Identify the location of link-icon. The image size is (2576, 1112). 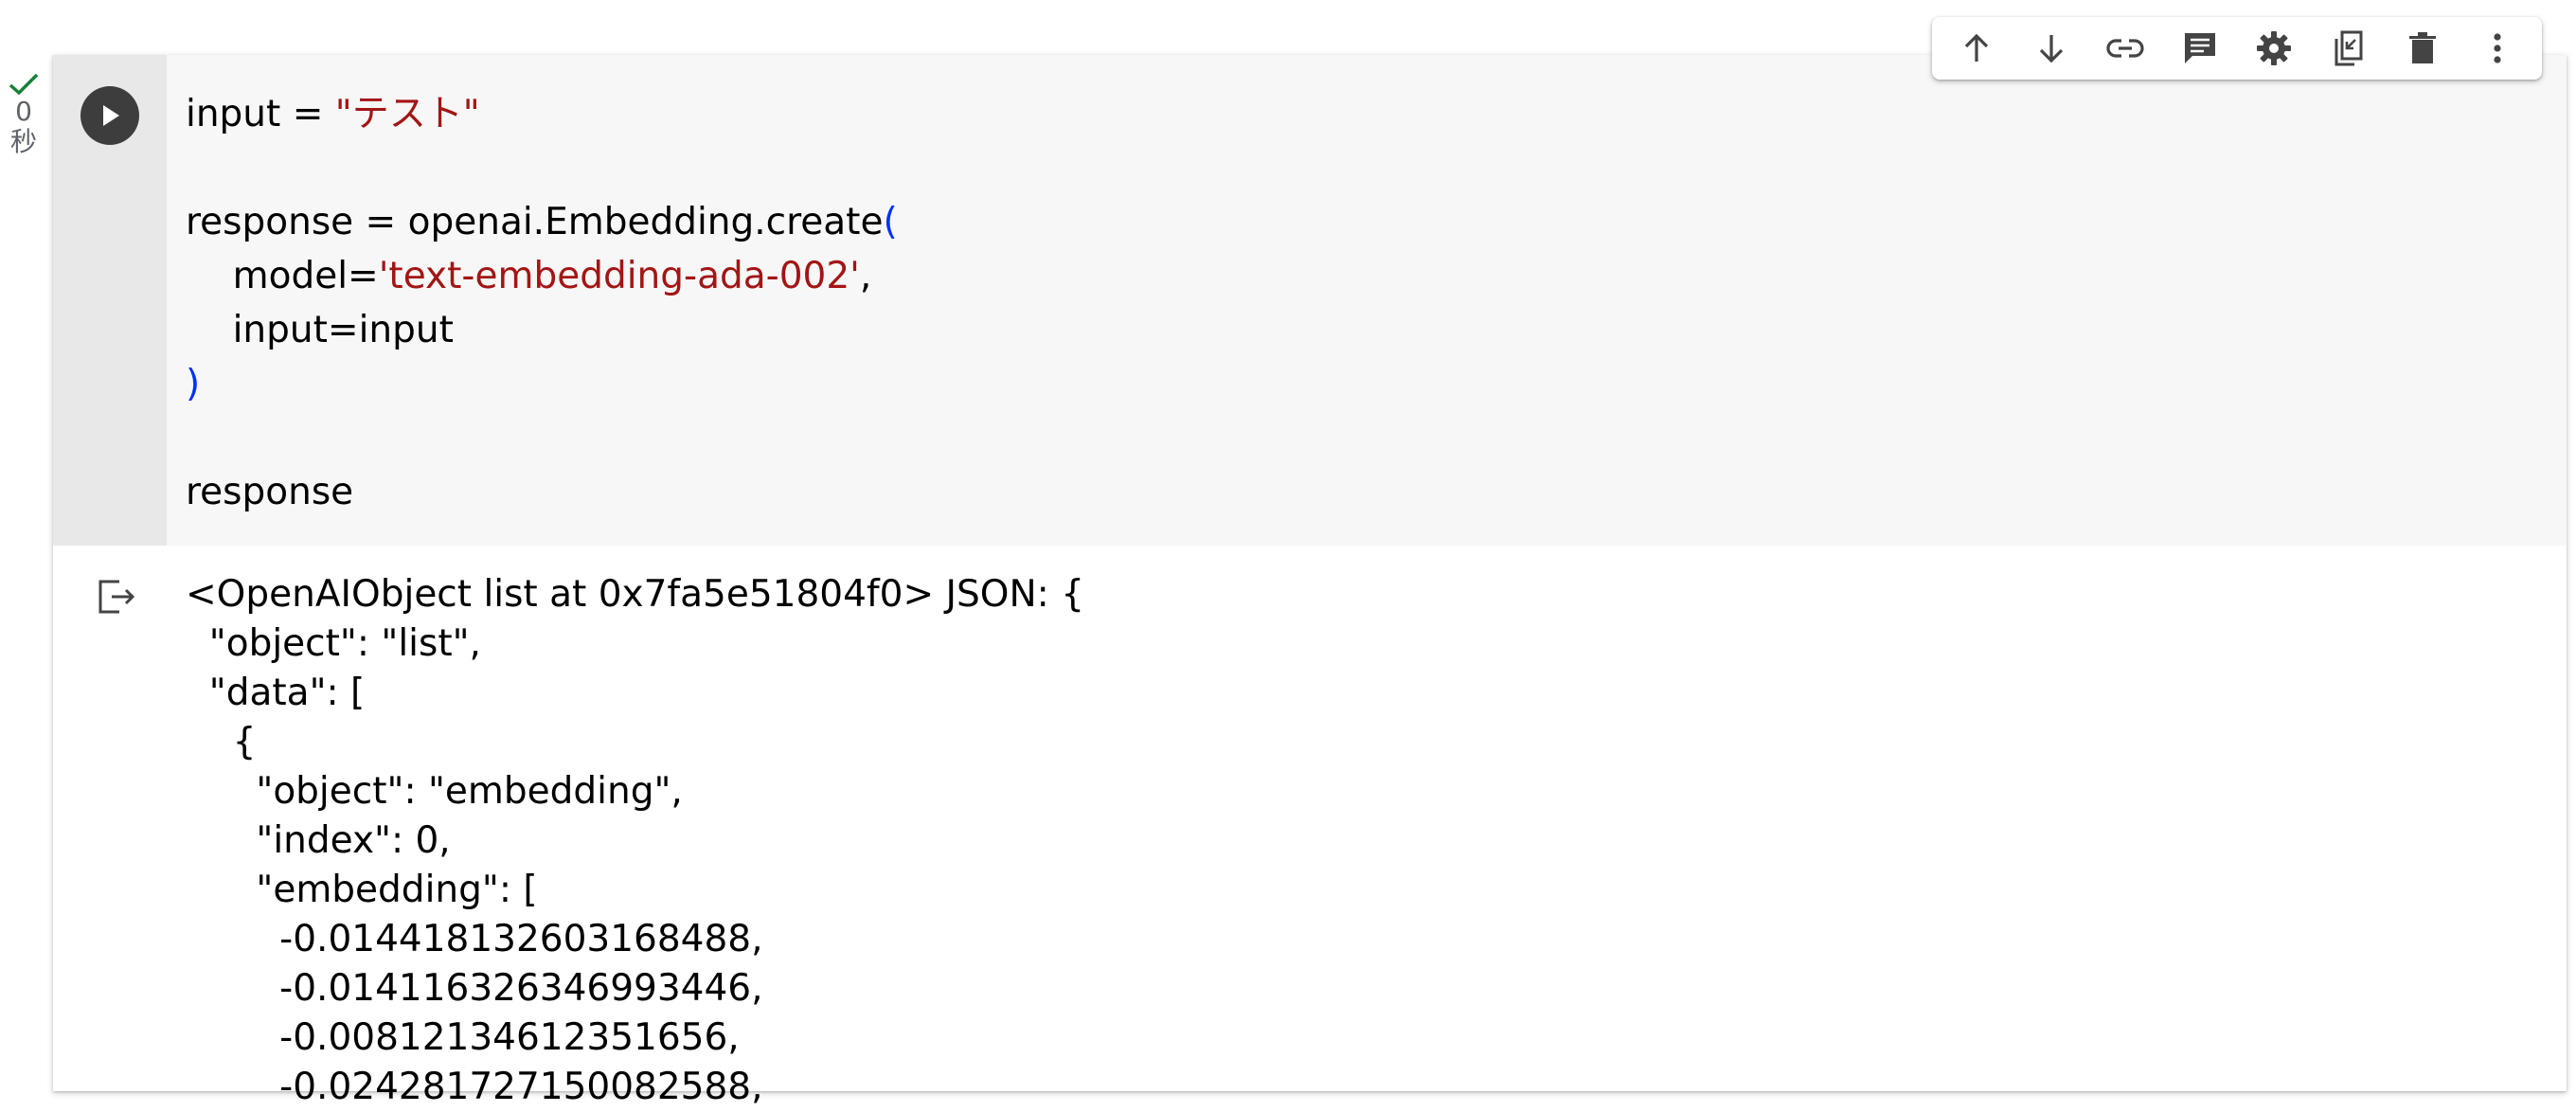
(2125, 48).